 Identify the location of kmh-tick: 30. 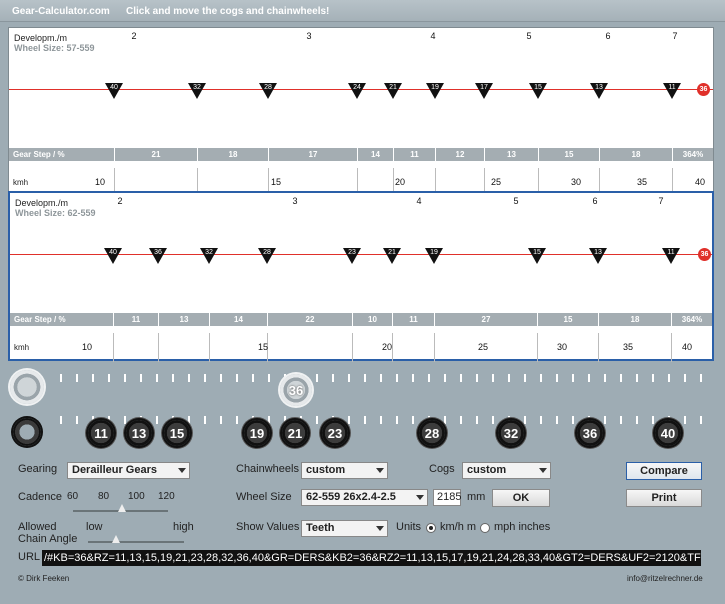
(576, 182).